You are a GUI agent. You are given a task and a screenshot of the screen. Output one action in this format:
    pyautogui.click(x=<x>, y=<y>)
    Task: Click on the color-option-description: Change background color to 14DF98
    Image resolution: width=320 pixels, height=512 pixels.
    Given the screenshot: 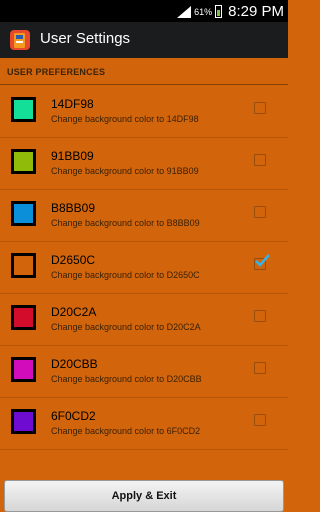 What is the action you would take?
    pyautogui.click(x=125, y=119)
    